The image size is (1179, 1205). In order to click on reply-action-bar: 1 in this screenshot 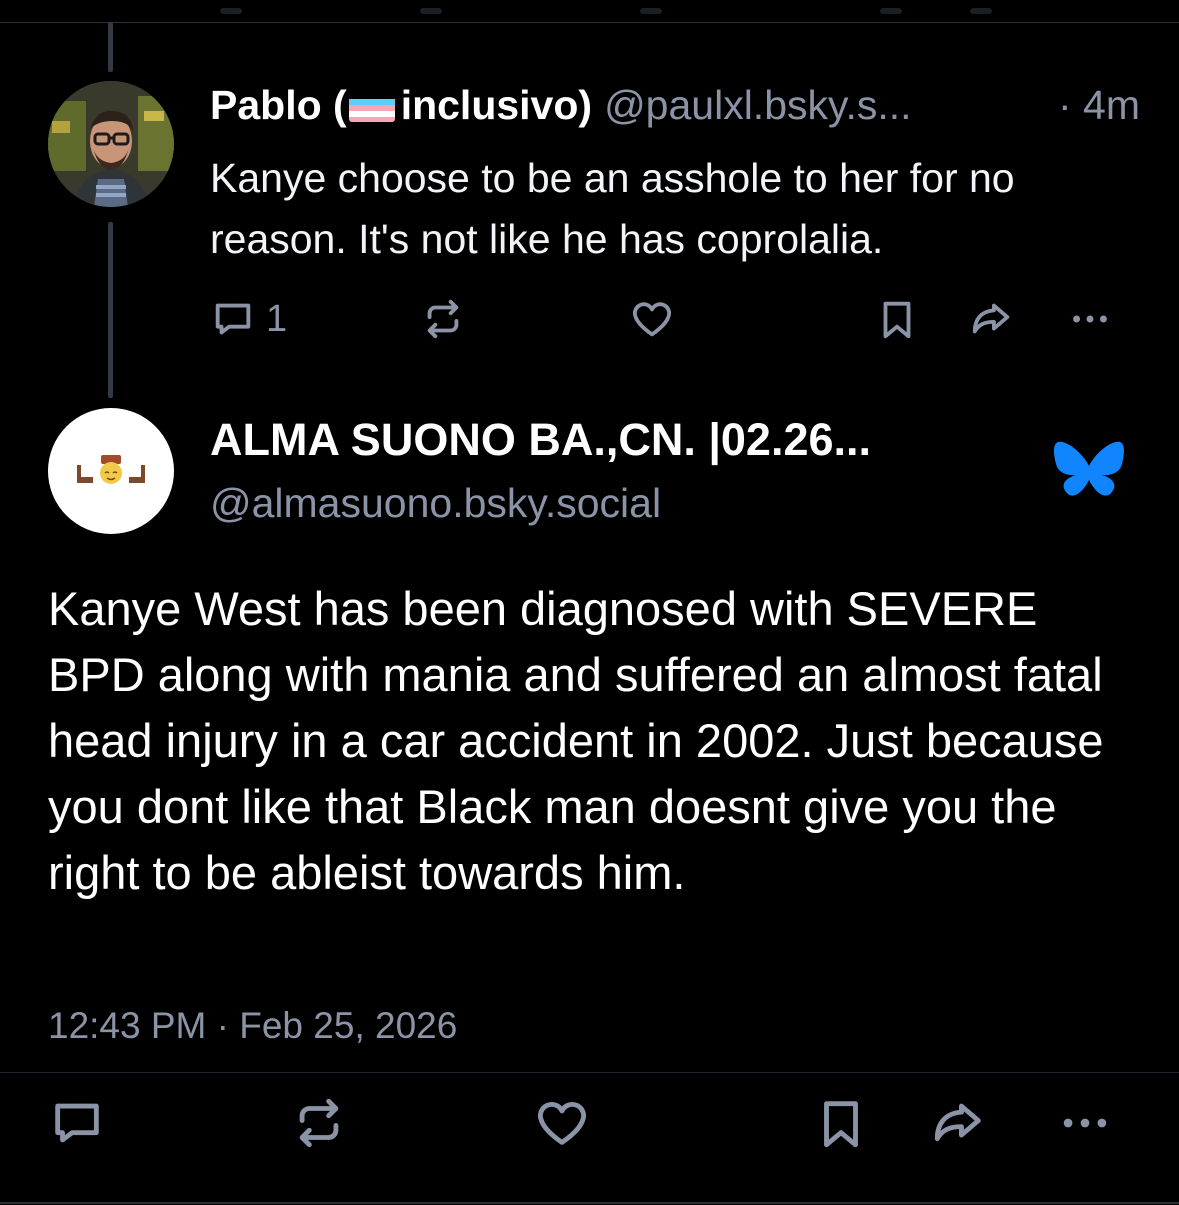, I will do `click(665, 320)`.